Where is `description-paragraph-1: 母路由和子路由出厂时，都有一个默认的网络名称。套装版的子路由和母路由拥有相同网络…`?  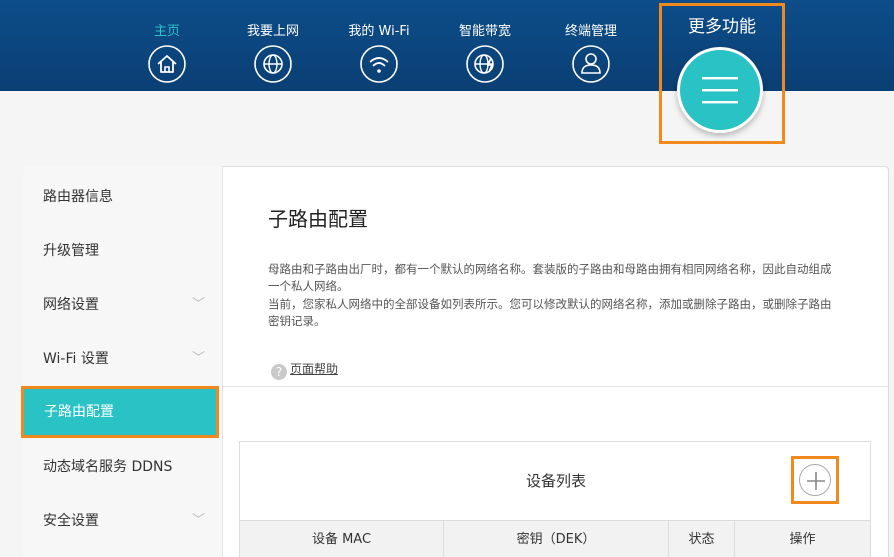
description-paragraph-1: 母路由和子路由出厂时，都有一个默认的网络名称。套装版的子路由和母路由拥有相同网络… is located at coordinates (550, 277).